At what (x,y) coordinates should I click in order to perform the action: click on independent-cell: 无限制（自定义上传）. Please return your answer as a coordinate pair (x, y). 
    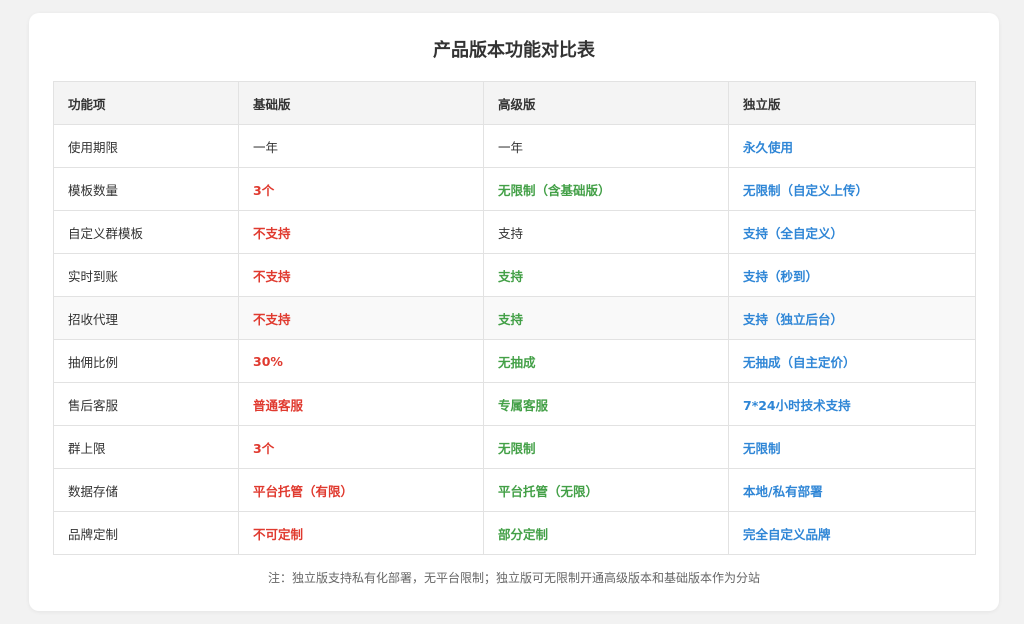
    Looking at the image, I should click on (852, 189).